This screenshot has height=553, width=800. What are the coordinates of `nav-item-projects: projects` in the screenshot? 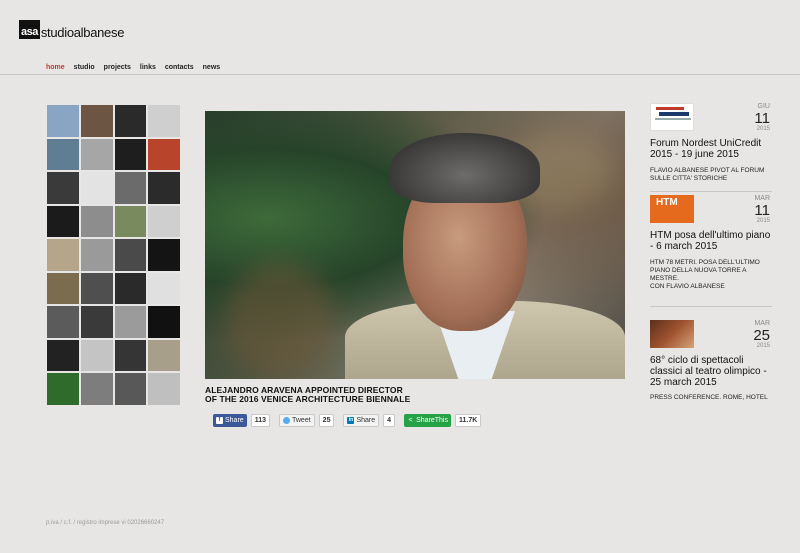 It's located at (117, 67).